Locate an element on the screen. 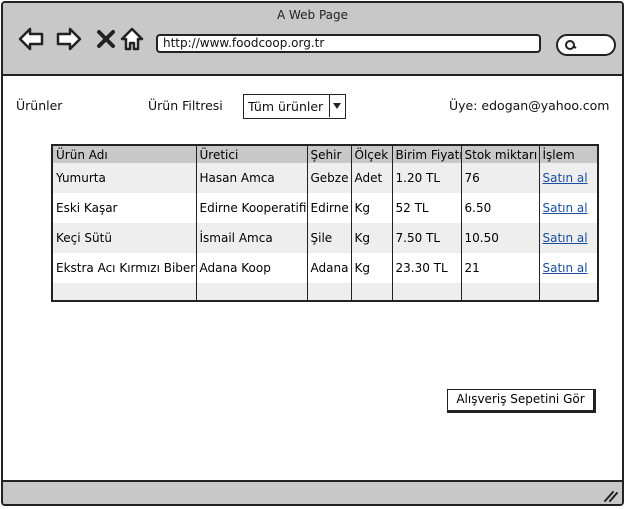 This screenshot has height=509, width=627. url-text: http://www.foodcoop.org.tr is located at coordinates (244, 43).